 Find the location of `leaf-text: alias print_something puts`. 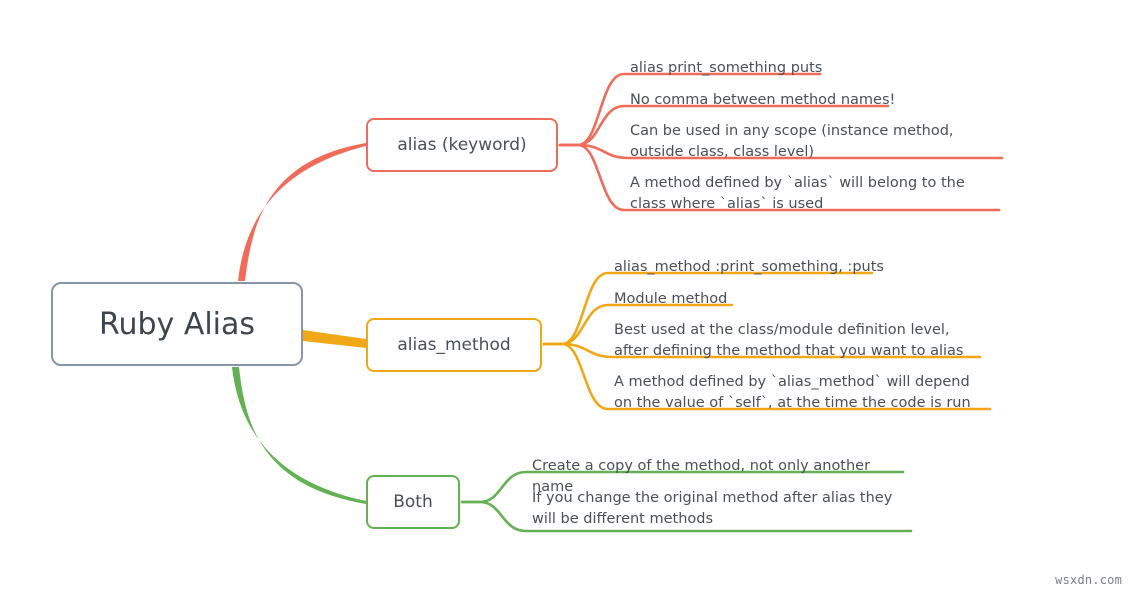

leaf-text: alias print_something puts is located at coordinates (726, 68).